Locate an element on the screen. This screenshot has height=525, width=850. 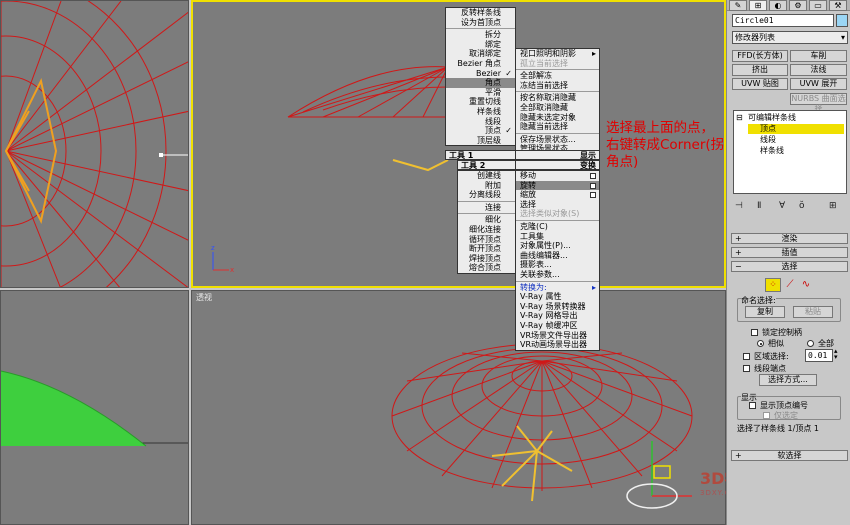
menu-item-make-first: 设为首顶点 is located at coordinates (480, 23).